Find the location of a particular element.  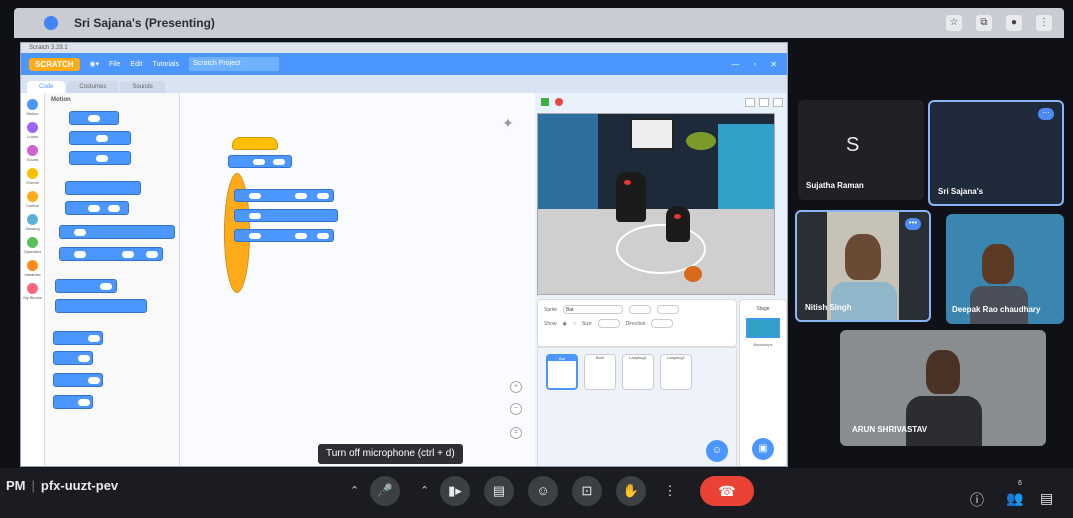

zoom-in-icon: + is located at coordinates (516, 387).